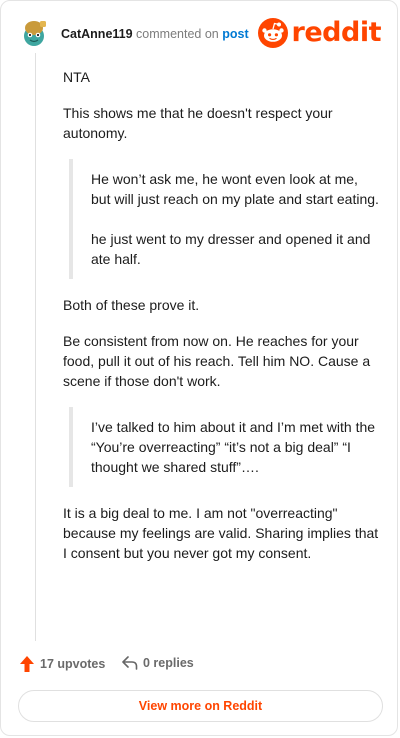 Image resolution: width=400 pixels, height=738 pixels. What do you see at coordinates (27, 664) in the screenshot?
I see `upvote-arrow-icon` at bounding box center [27, 664].